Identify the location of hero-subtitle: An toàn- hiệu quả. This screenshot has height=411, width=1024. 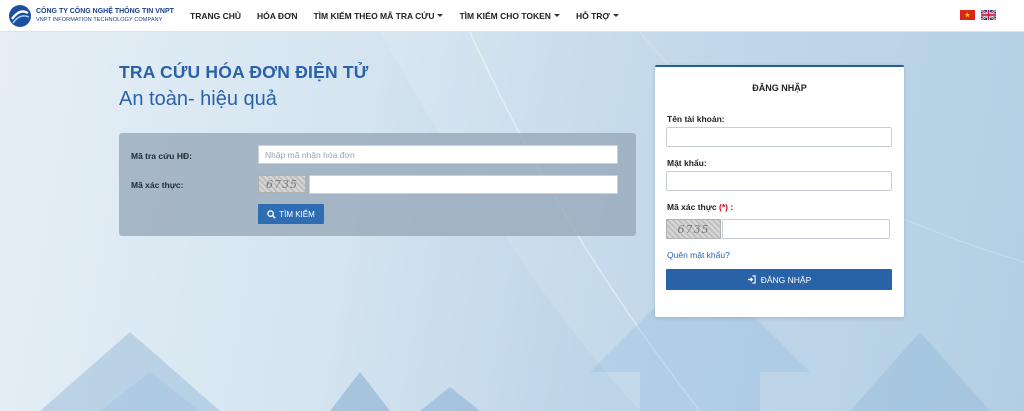
(198, 99).